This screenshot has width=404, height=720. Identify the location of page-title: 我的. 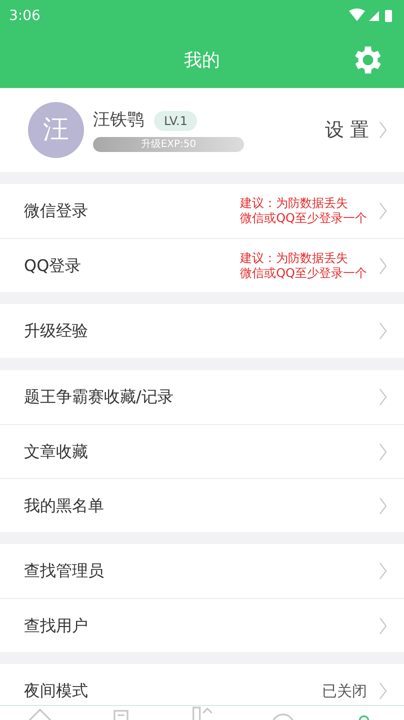
(202, 60).